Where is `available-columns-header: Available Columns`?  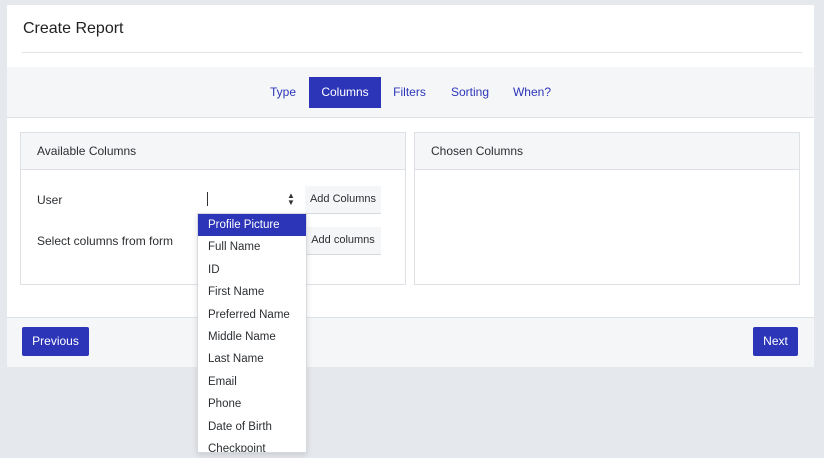
available-columns-header: Available Columns is located at coordinates (213, 151).